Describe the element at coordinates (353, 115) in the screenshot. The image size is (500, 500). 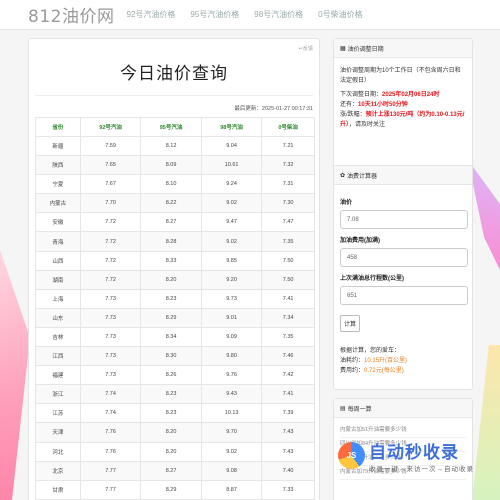
I see `trend-label: 涨/跌幅：` at that location.